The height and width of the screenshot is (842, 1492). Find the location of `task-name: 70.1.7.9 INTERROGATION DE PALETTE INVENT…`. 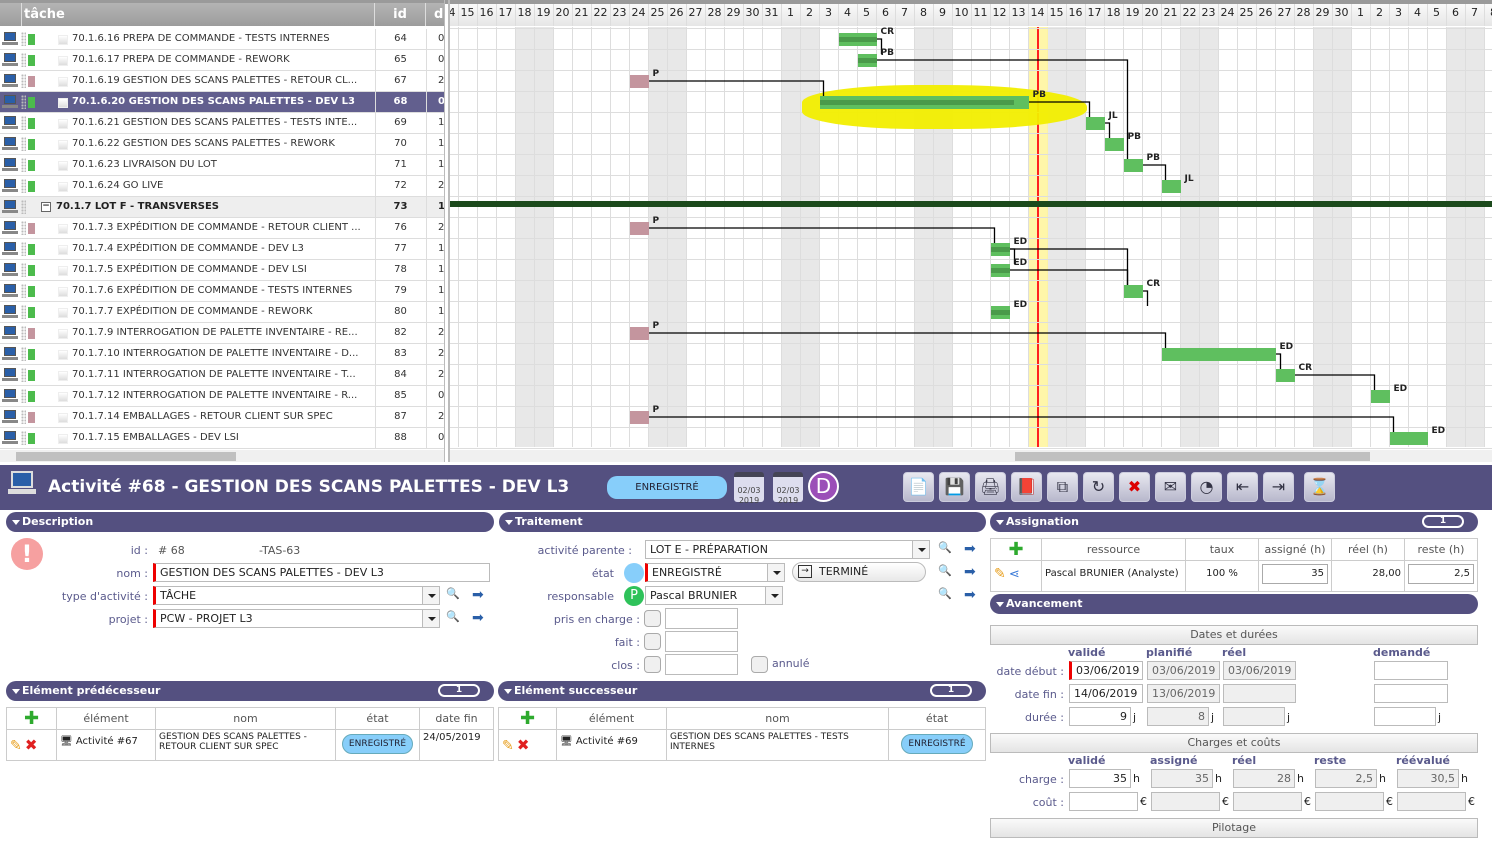

task-name: 70.1.7.9 INTERROGATION DE PALETTE INVENT… is located at coordinates (222, 333).